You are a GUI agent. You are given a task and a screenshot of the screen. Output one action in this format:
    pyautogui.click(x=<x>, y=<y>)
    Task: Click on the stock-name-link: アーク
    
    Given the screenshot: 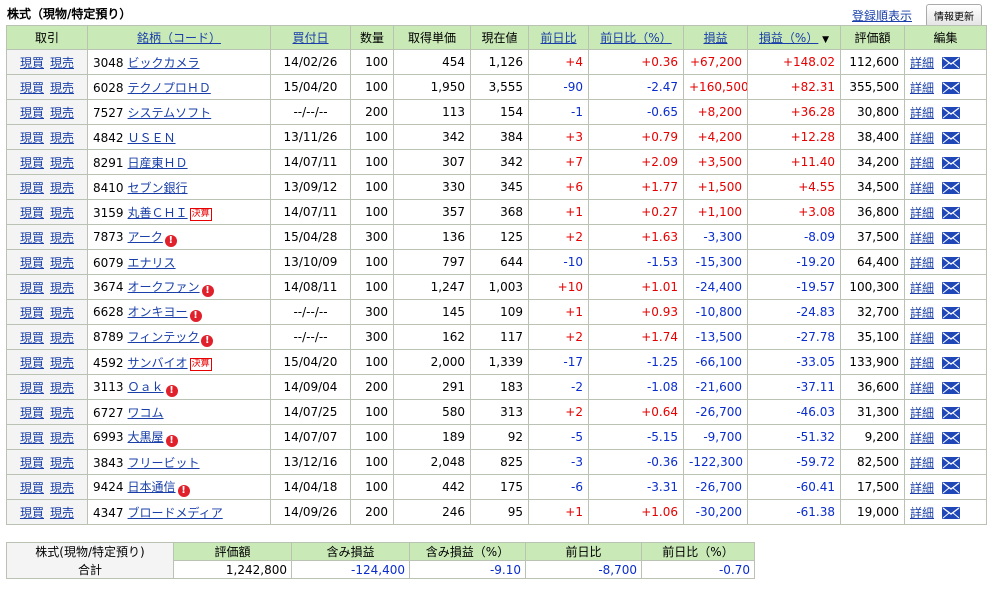 What is the action you would take?
    pyautogui.click(x=145, y=237)
    